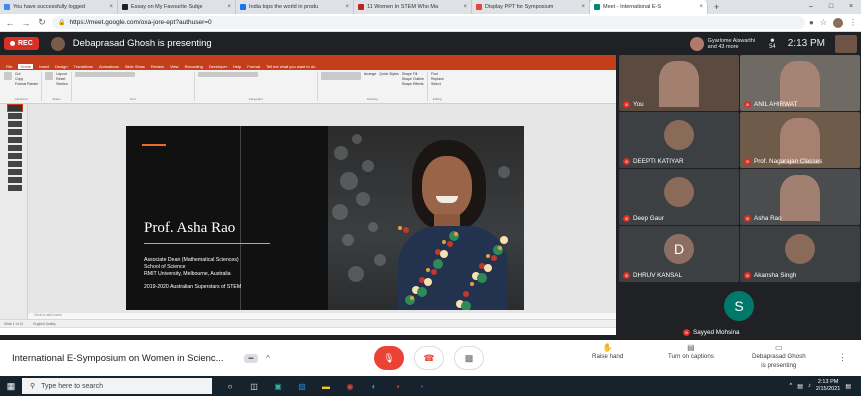 The image size is (861, 396). I want to click on ppt-tab: View, so click(174, 66).